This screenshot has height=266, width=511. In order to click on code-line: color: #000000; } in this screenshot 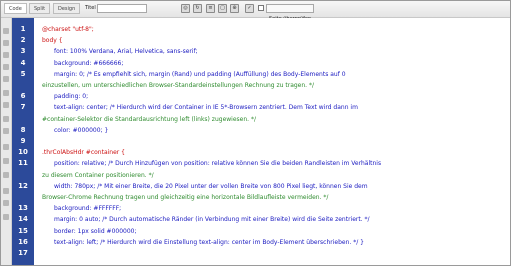, I will do `click(81, 130)`.